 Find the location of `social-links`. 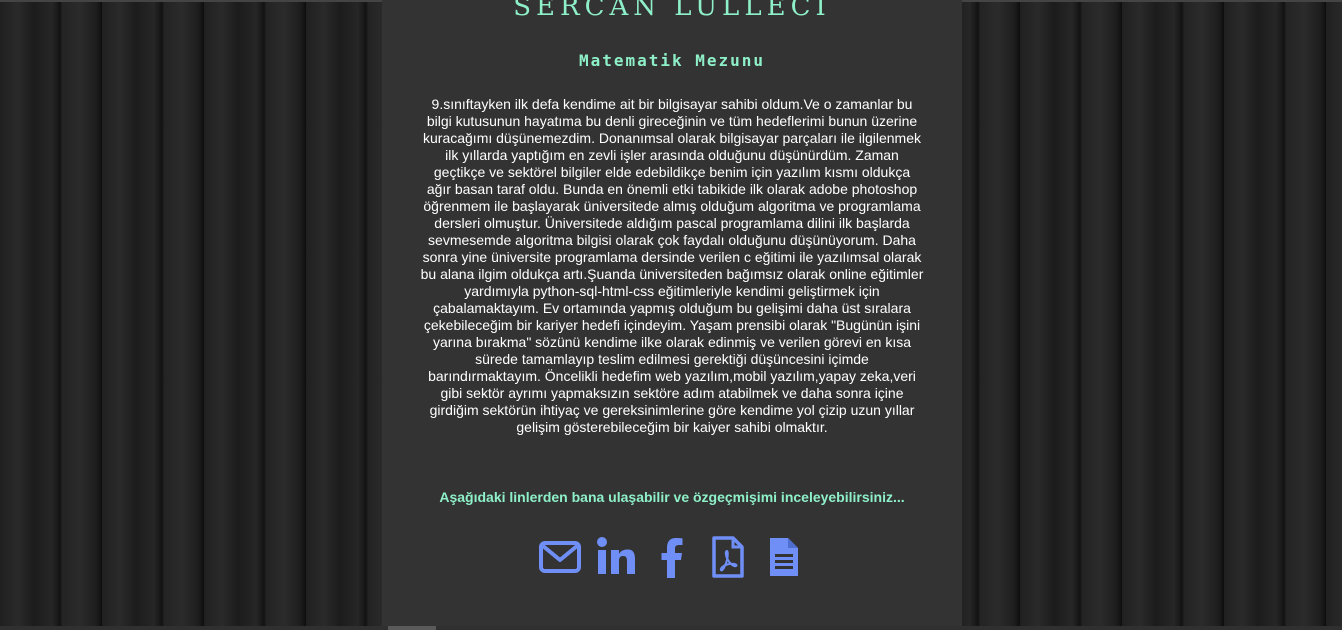

social-links is located at coordinates (672, 557).